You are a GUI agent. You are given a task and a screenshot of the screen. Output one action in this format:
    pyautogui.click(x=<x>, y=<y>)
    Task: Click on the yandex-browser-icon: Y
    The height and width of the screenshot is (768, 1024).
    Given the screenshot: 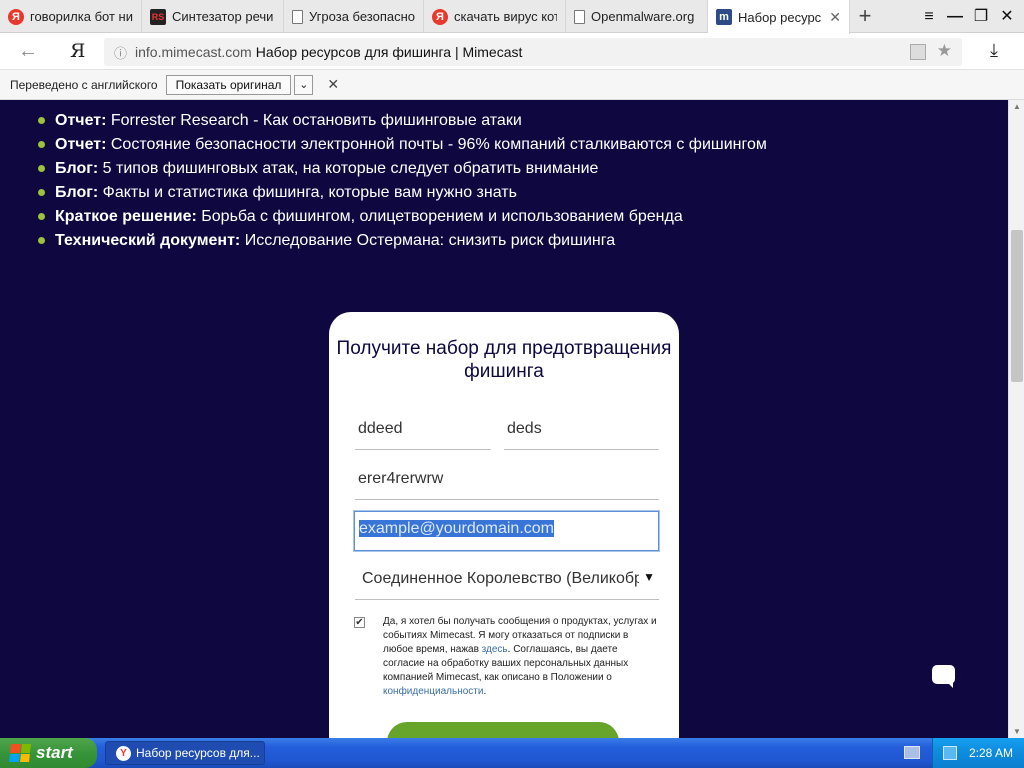 What is the action you would take?
    pyautogui.click(x=123, y=753)
    